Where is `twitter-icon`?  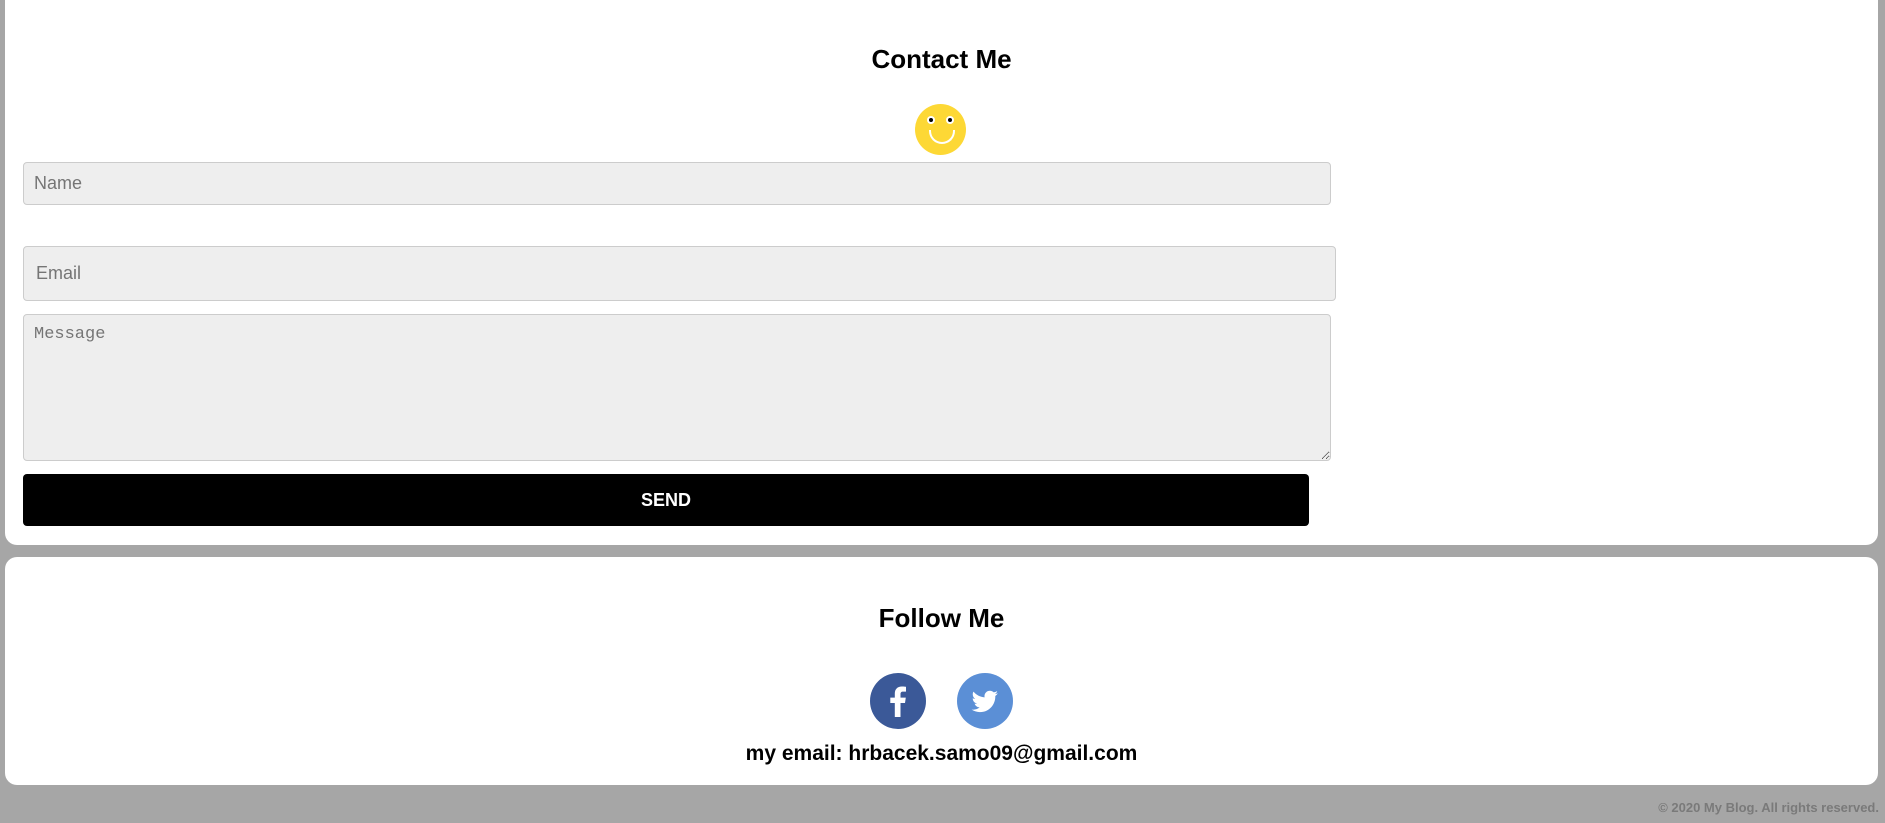 twitter-icon is located at coordinates (984, 701).